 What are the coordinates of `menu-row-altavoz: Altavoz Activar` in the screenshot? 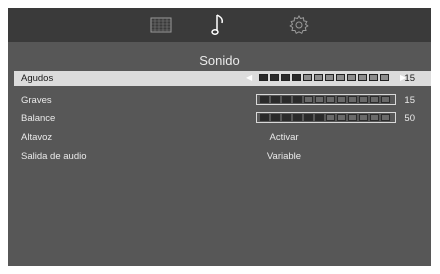 It's located at (222, 137).